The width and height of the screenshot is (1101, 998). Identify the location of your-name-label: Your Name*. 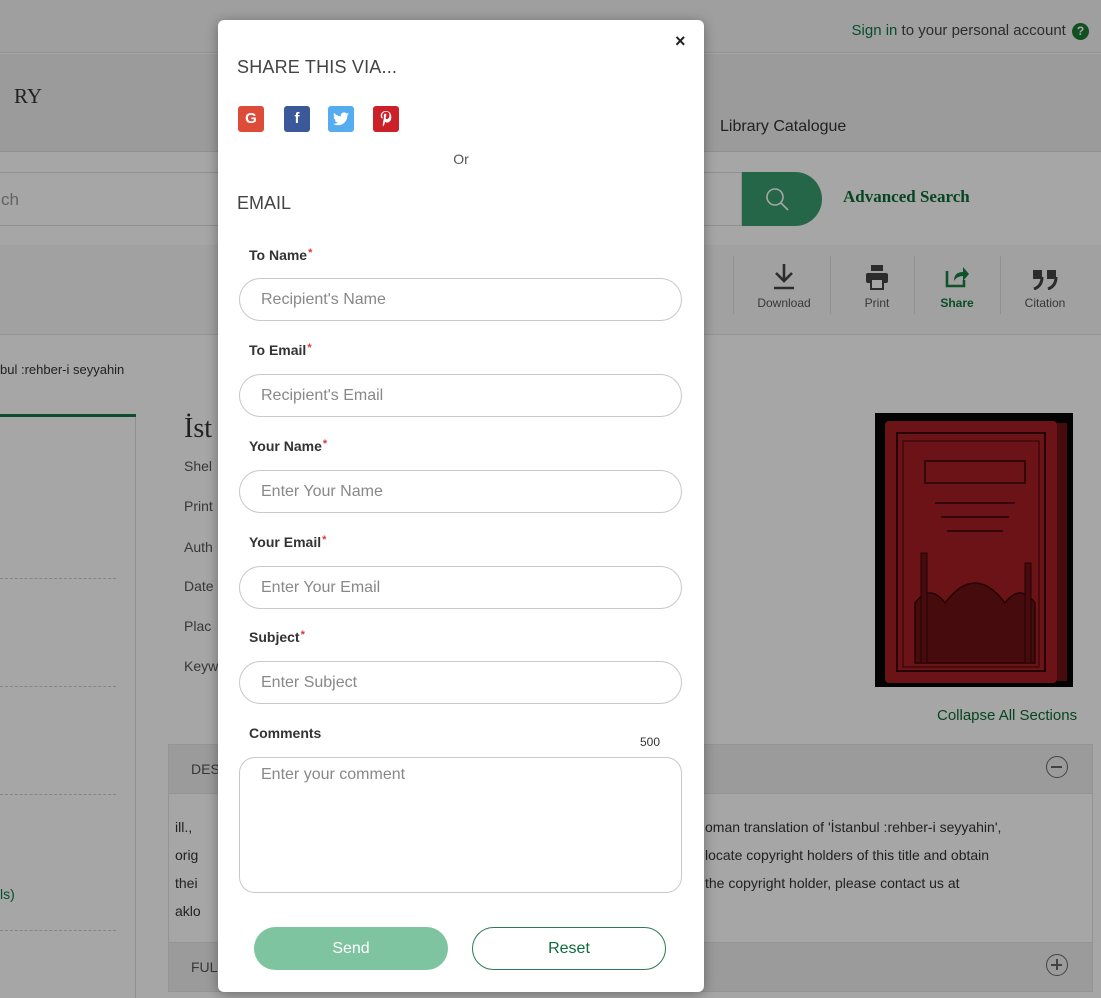
(288, 446).